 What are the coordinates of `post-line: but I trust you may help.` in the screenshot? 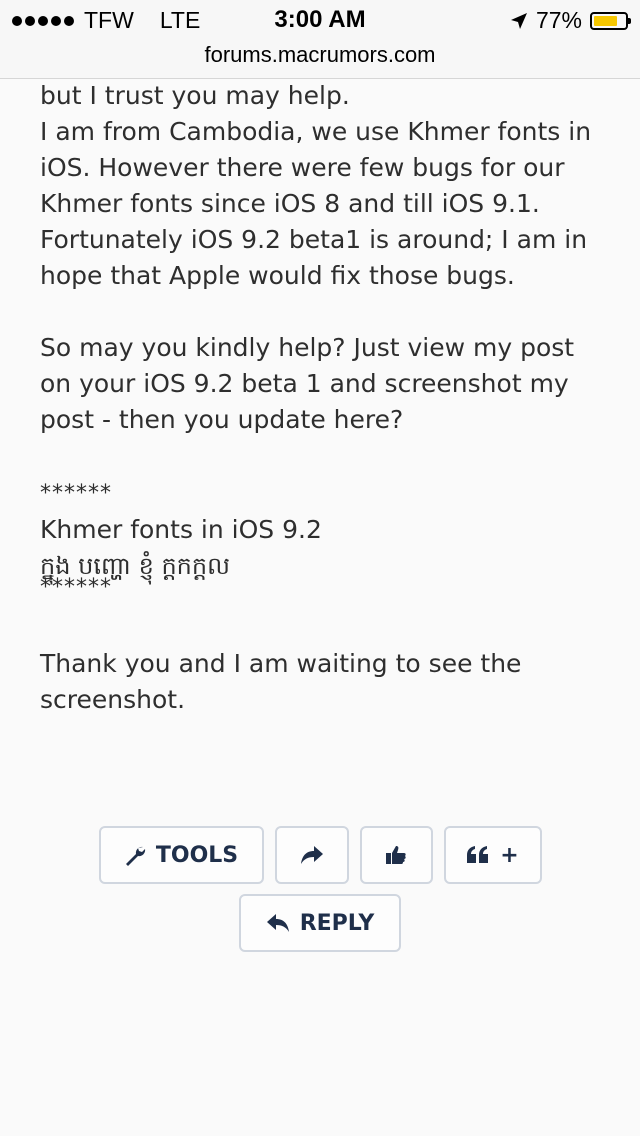 It's located at (195, 95).